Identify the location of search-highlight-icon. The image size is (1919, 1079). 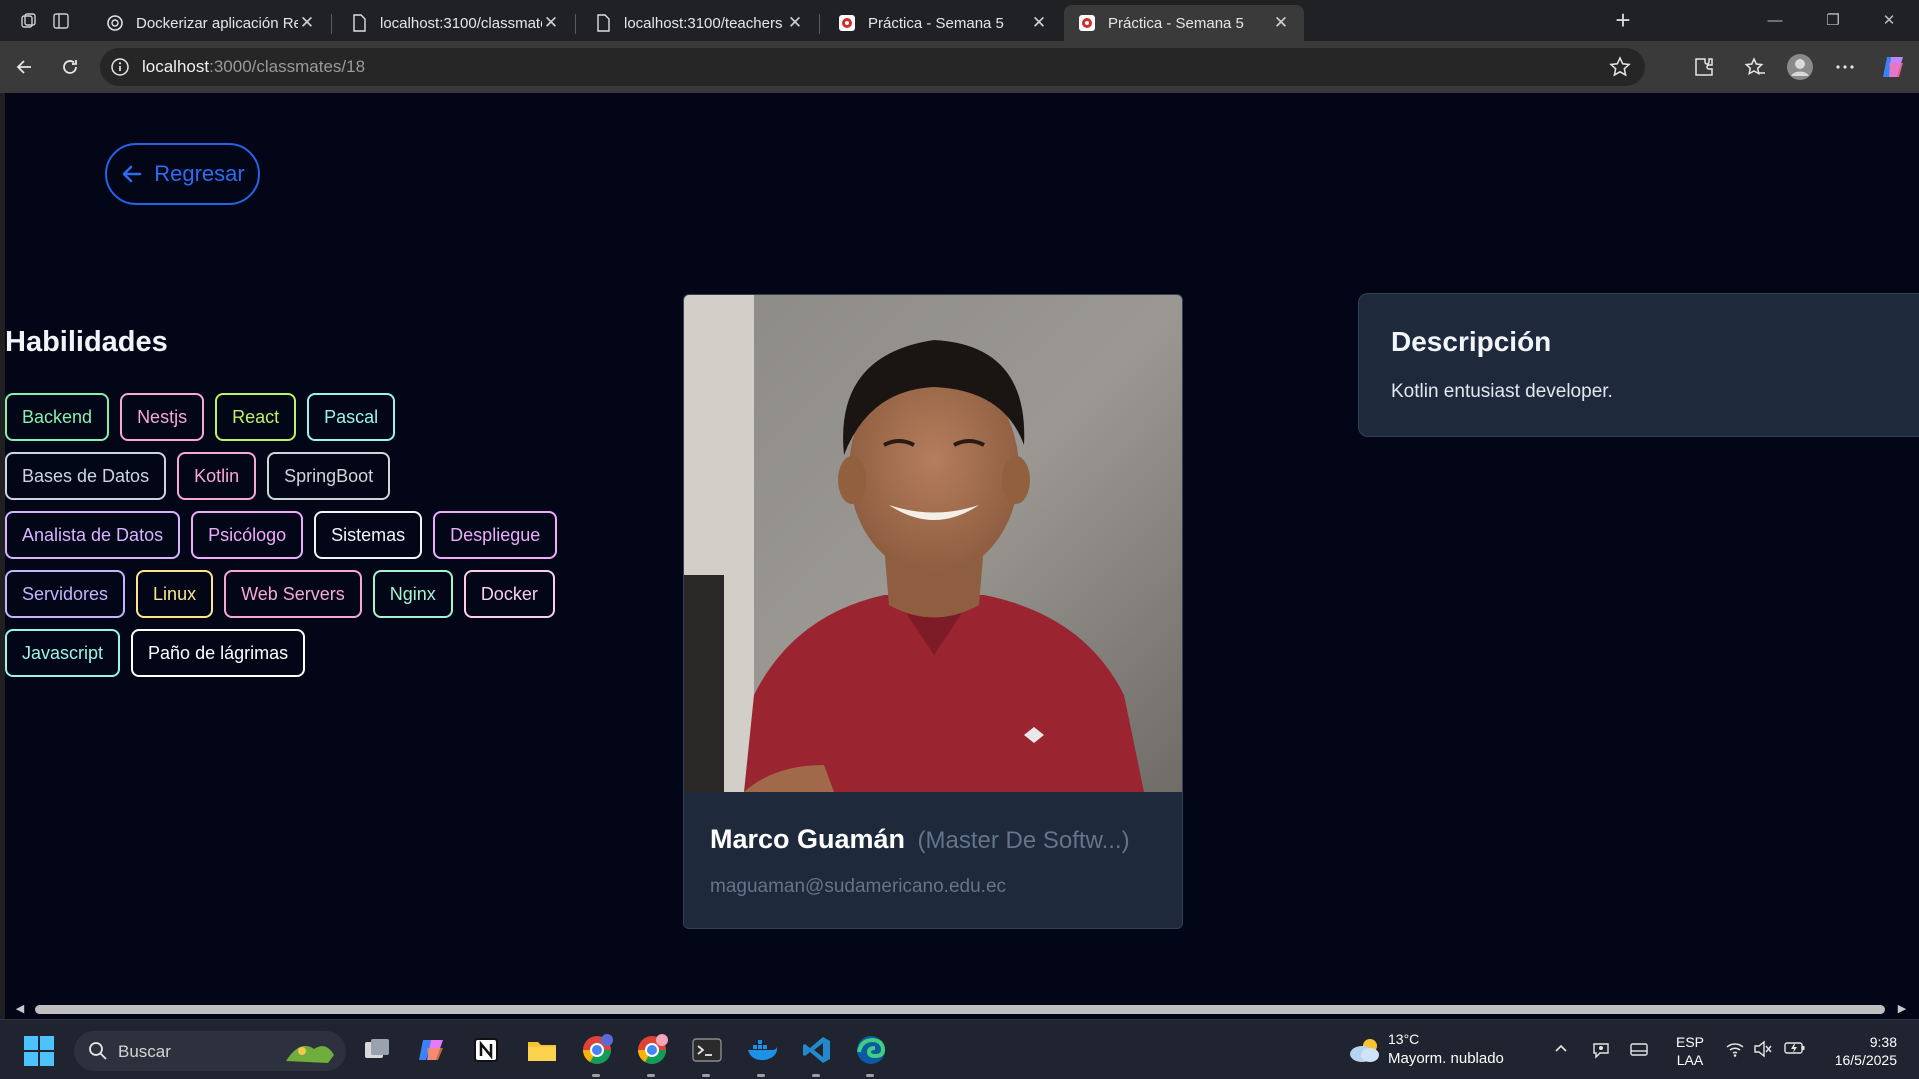
(310, 1054).